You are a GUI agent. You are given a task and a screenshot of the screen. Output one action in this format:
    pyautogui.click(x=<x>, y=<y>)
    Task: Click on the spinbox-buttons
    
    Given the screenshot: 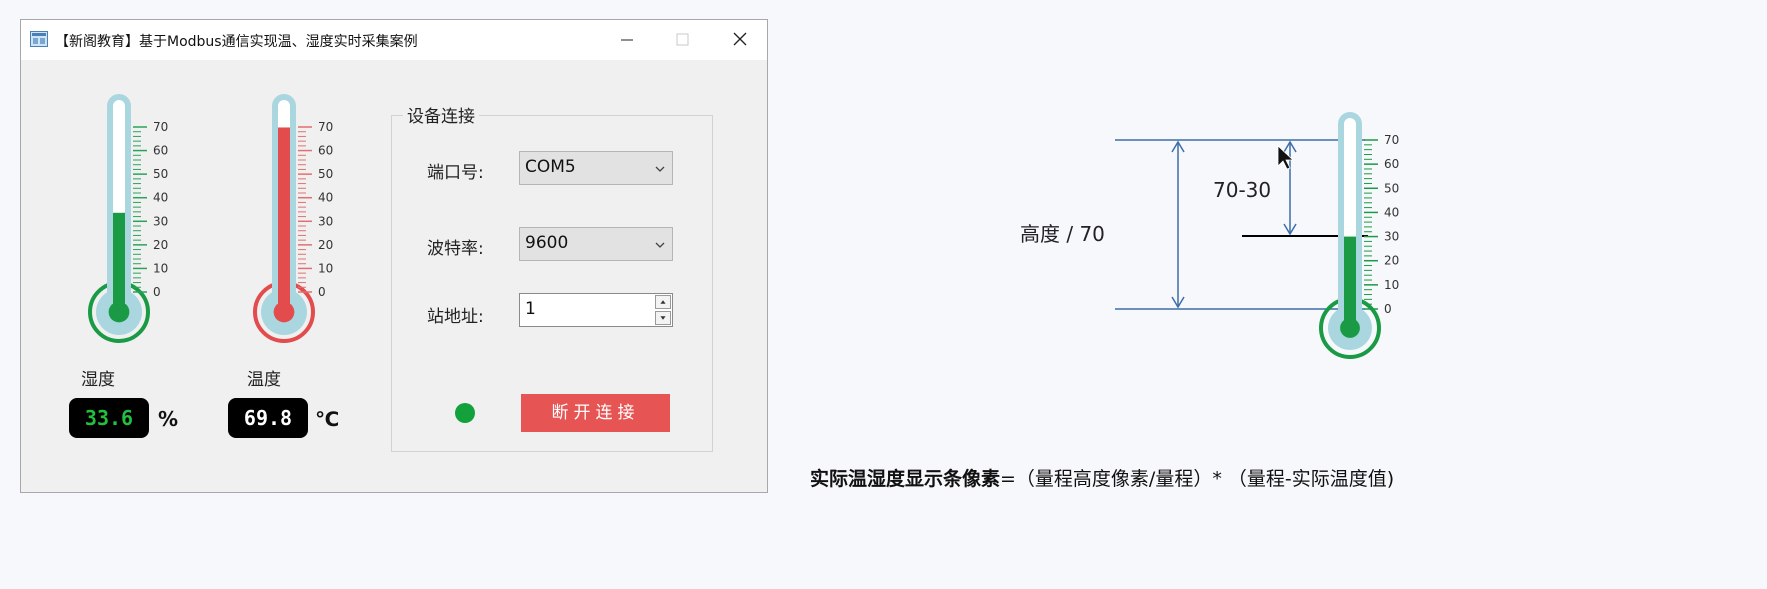 What is the action you would take?
    pyautogui.click(x=663, y=310)
    